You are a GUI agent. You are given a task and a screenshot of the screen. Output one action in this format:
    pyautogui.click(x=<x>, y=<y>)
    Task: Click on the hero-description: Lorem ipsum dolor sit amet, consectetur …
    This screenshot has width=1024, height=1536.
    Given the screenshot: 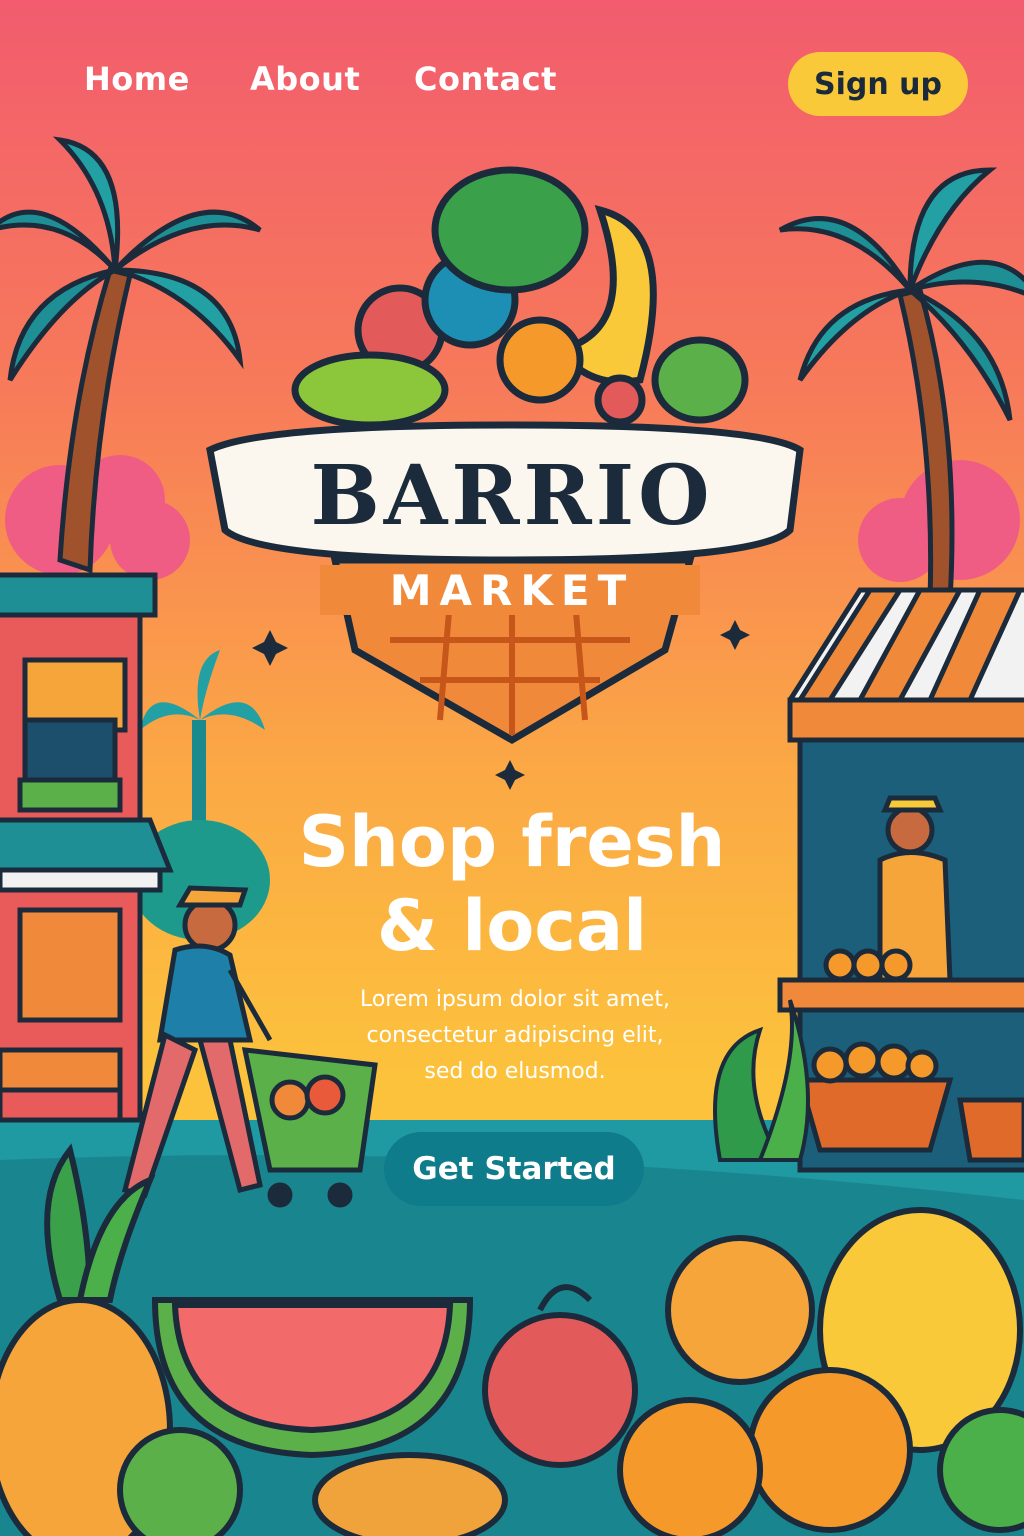 What is the action you would take?
    pyautogui.click(x=515, y=1036)
    